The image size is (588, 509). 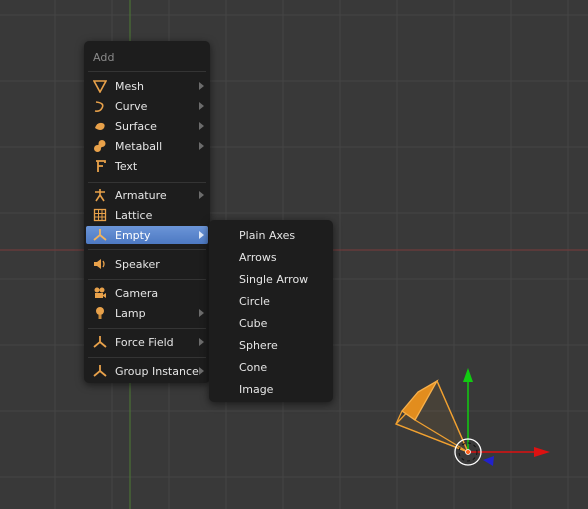 I want to click on submenu-item-image: Image, so click(x=271, y=389).